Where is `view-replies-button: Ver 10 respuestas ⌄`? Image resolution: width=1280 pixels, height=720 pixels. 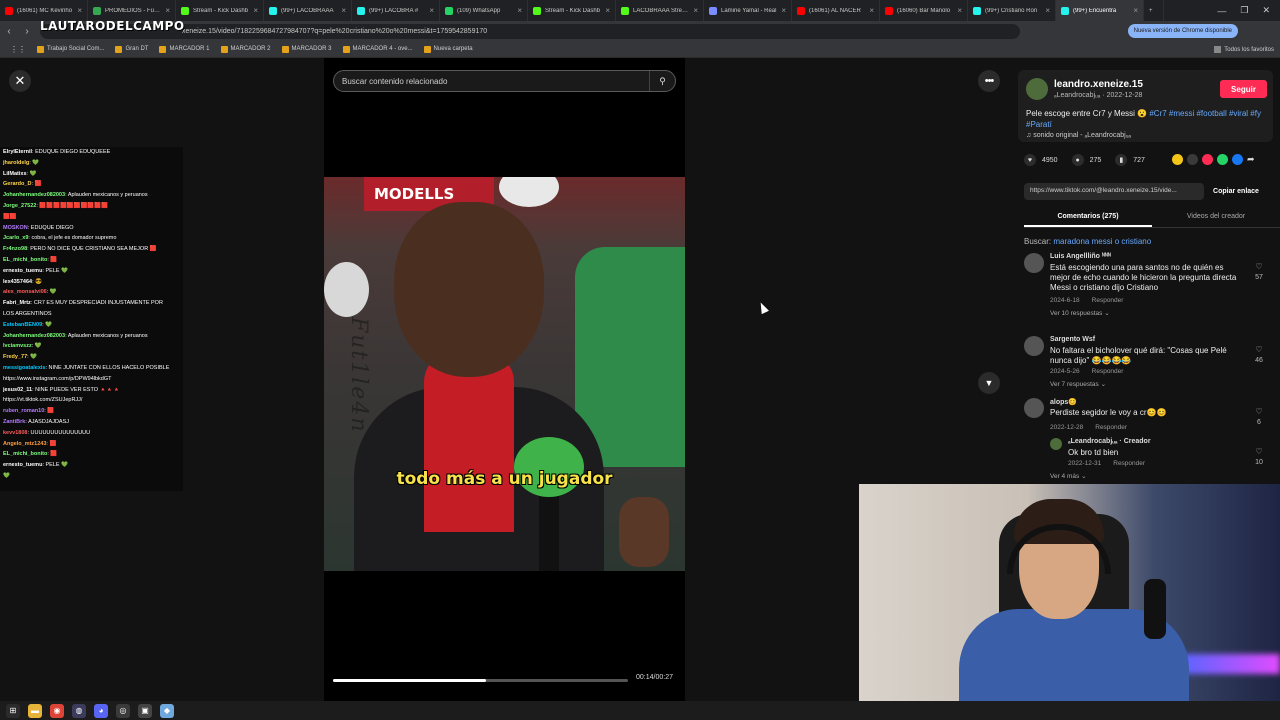
view-replies-button: Ver 10 respuestas ⌄ is located at coordinates (1080, 313).